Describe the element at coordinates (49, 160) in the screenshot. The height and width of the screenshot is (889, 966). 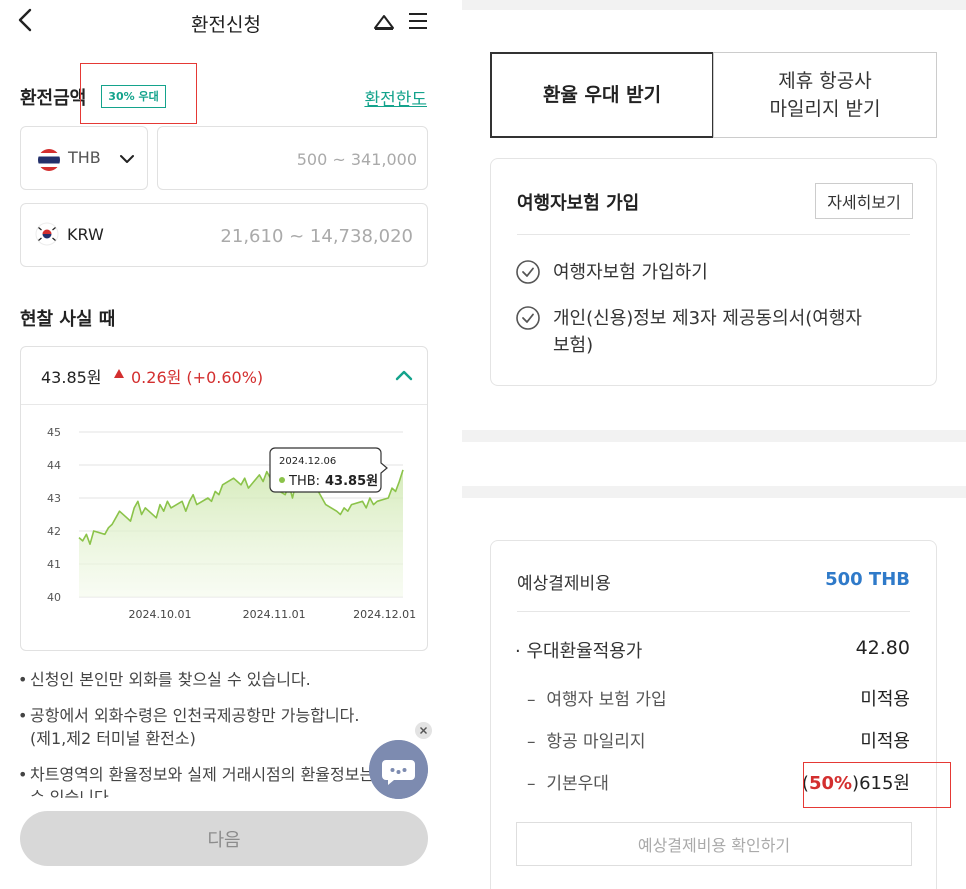
I see `thailand-flag-icon` at that location.